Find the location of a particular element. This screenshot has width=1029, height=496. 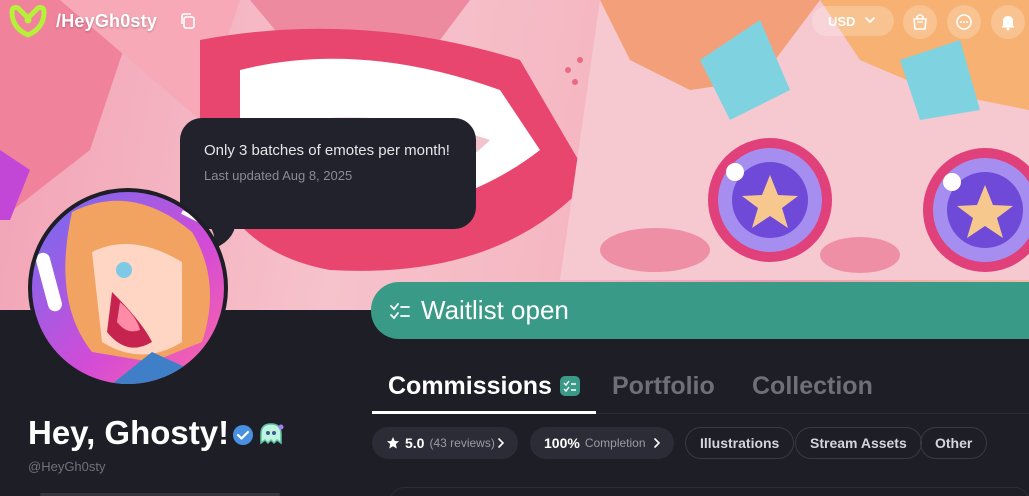

status-updated-date: Last updated Aug 8, 2025 is located at coordinates (278, 175).